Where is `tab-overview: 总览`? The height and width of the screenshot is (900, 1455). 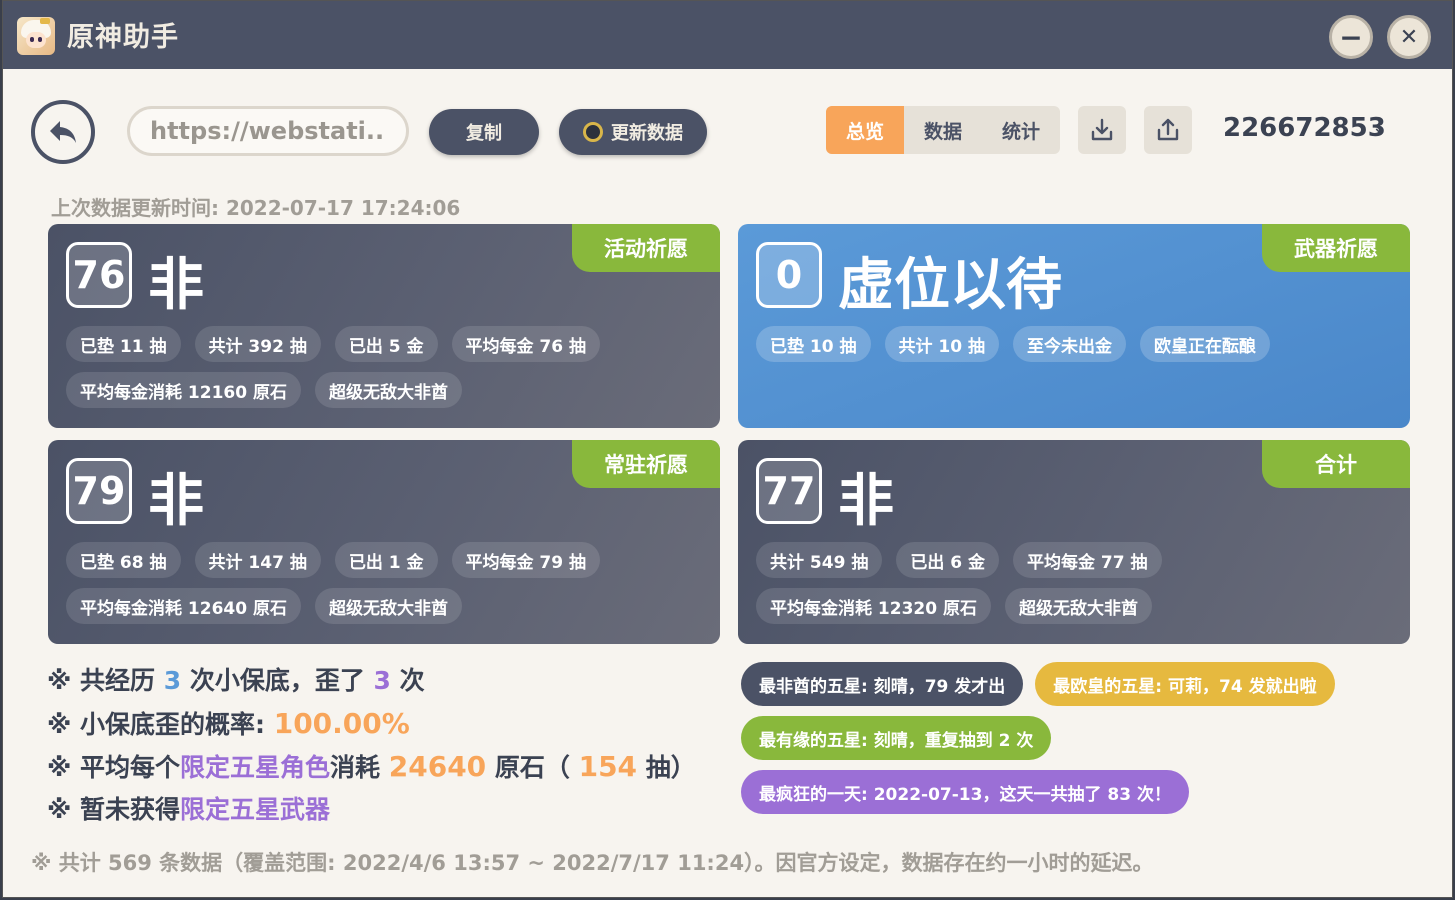
tab-overview: 总览 is located at coordinates (865, 130).